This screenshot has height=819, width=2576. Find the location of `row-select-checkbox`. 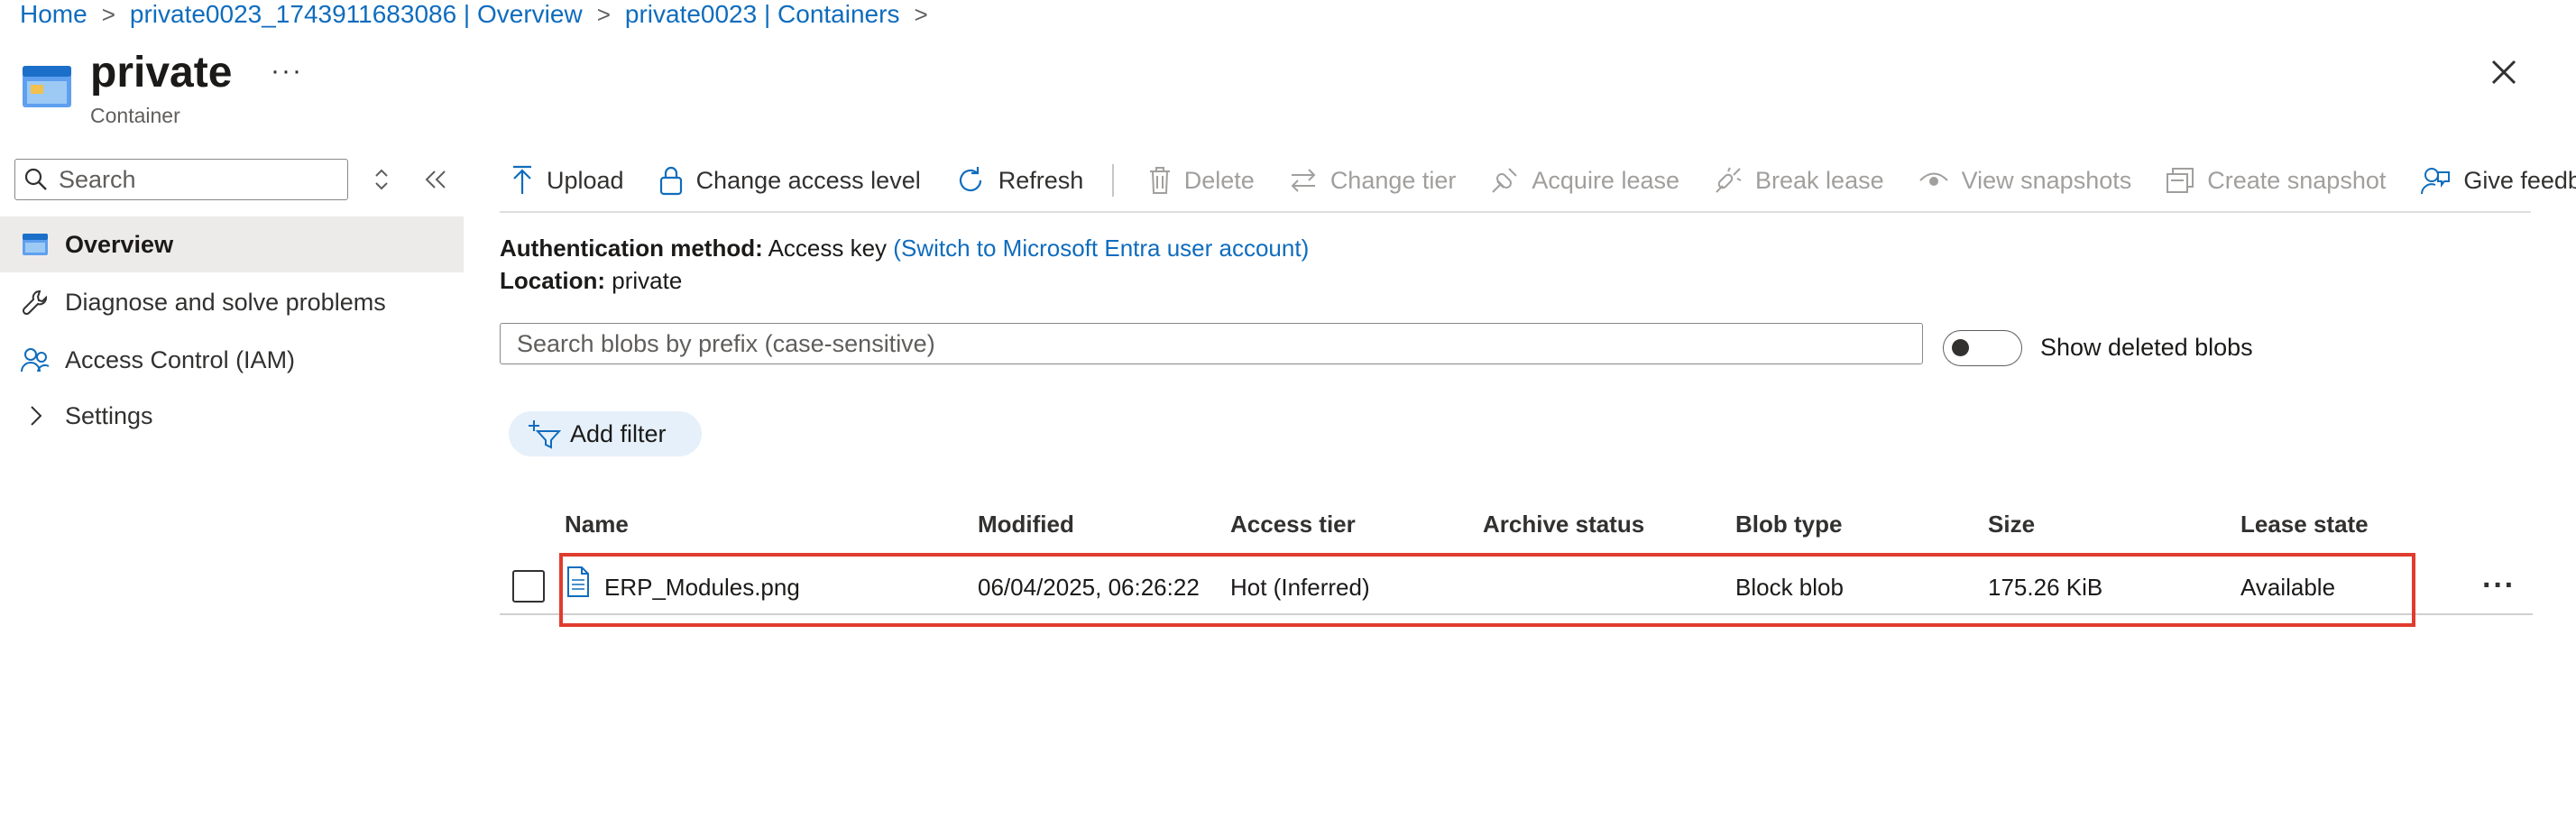

row-select-checkbox is located at coordinates (529, 586).